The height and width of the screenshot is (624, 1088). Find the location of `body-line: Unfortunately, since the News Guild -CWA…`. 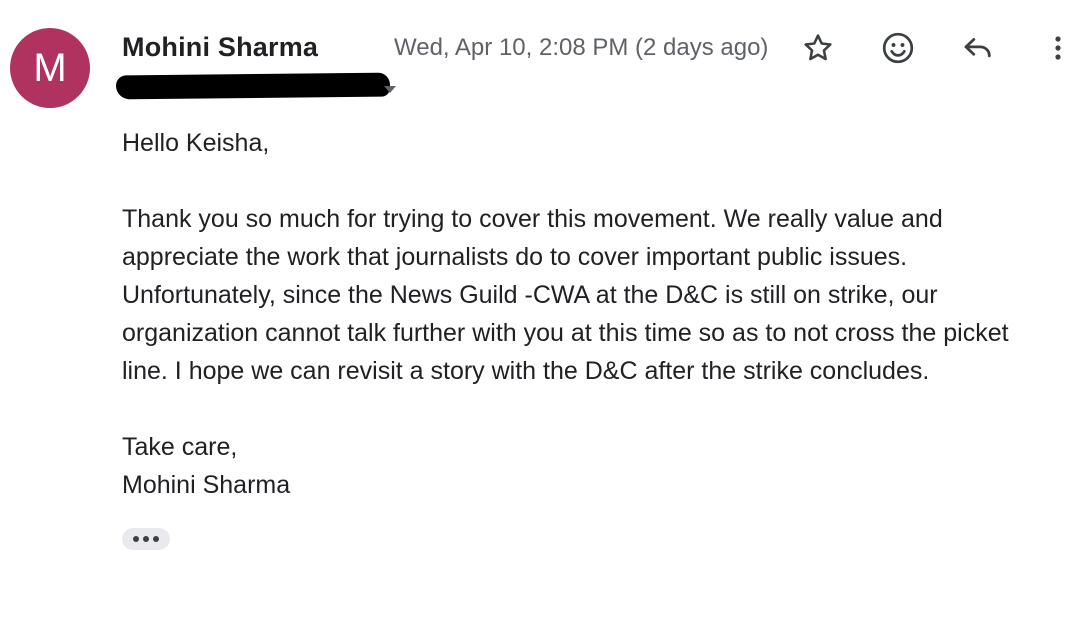

body-line: Unfortunately, since the News Guild -CWA… is located at coordinates (530, 295).